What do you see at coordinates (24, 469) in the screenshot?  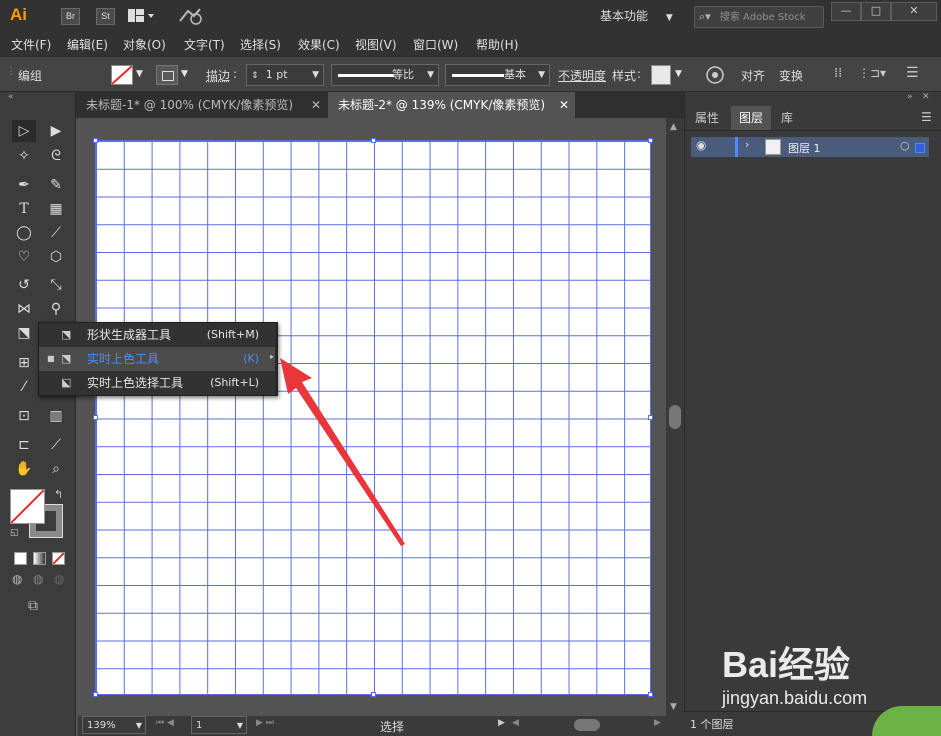 I see `hand-tool-icon: ✋` at bounding box center [24, 469].